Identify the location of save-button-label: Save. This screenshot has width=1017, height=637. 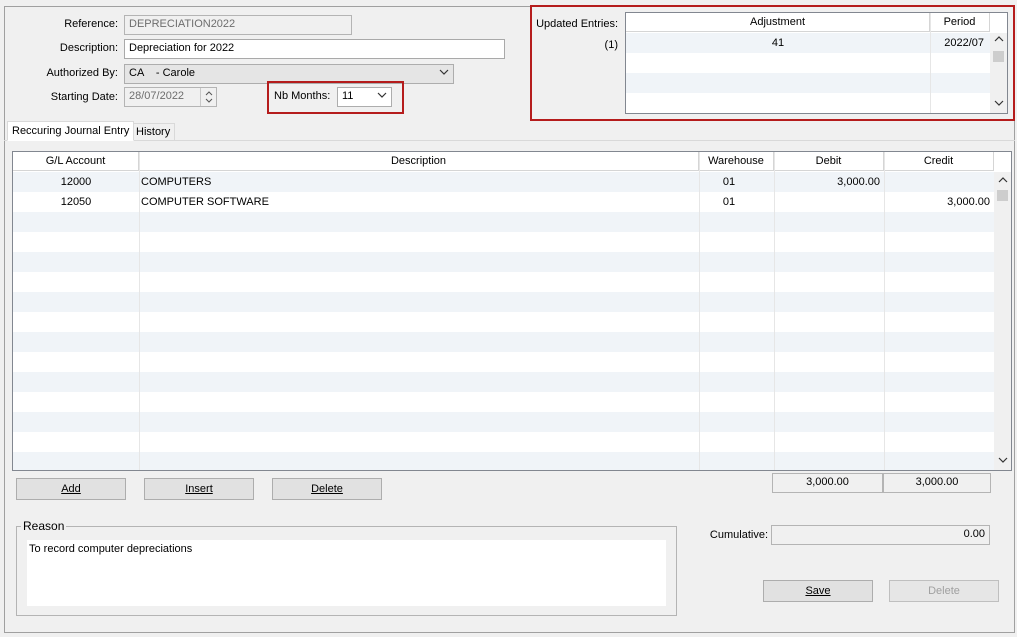
(818, 591).